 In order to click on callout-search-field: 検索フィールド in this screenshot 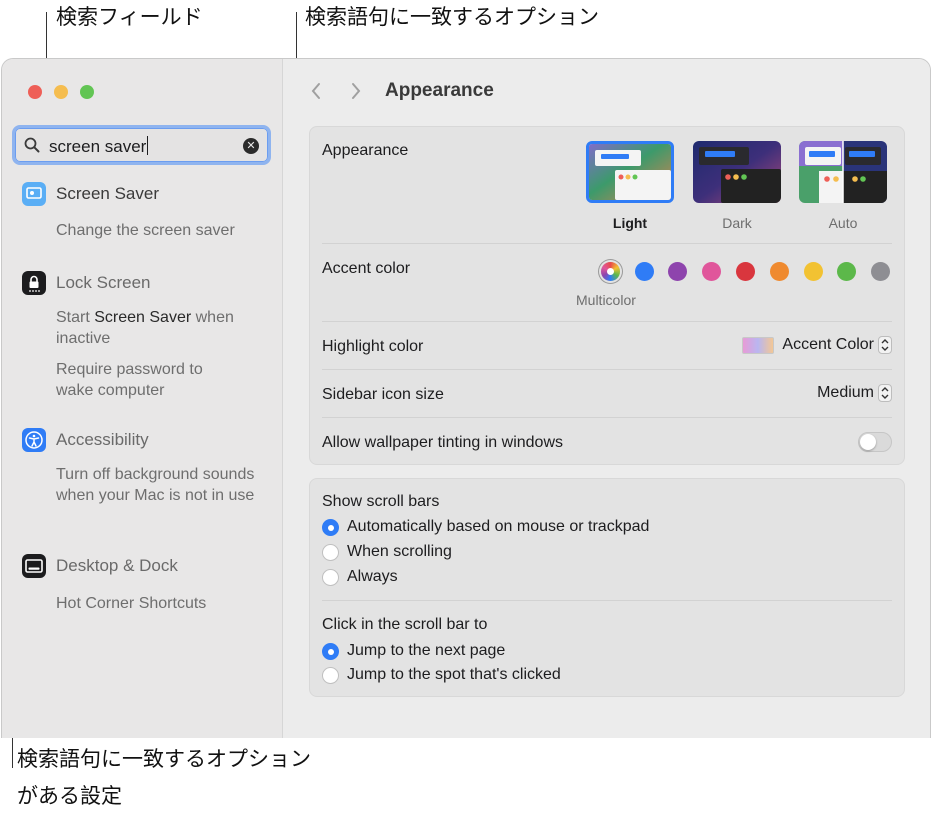, I will do `click(129, 17)`.